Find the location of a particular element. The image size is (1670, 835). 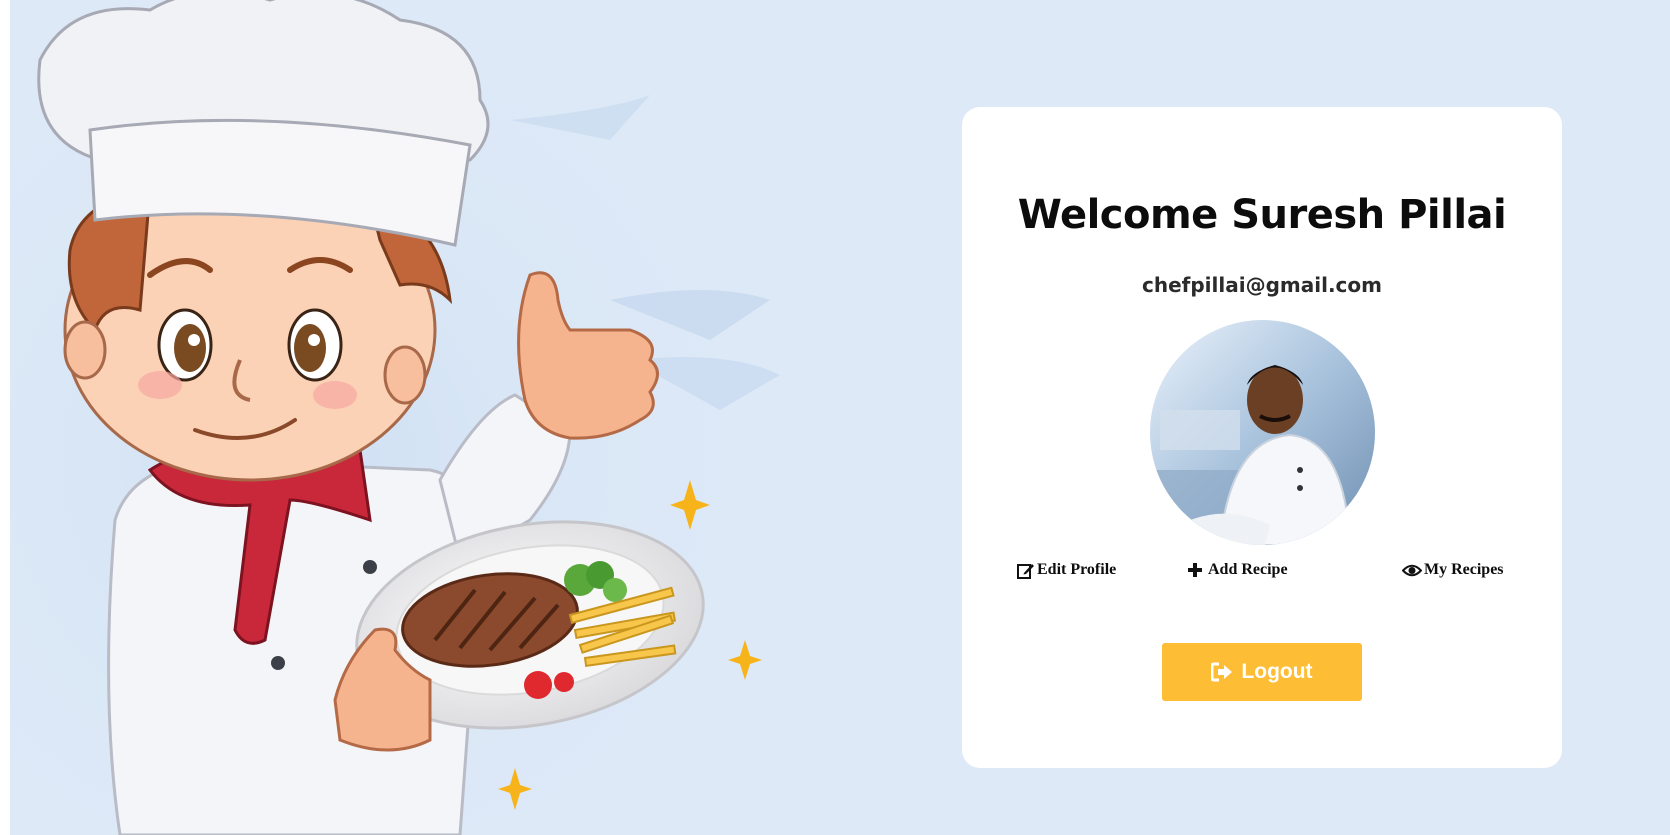

logout-label: Logout is located at coordinates (1277, 671).